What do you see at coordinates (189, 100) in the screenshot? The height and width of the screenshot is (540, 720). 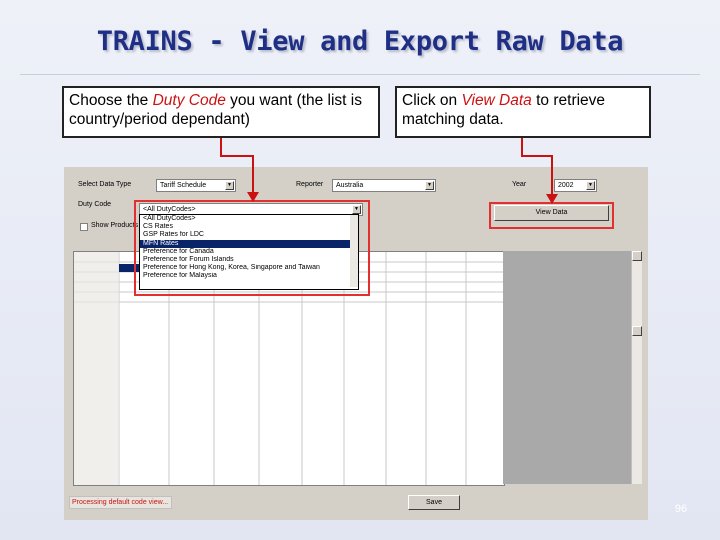 I see `callout-highlight: Duty Code` at bounding box center [189, 100].